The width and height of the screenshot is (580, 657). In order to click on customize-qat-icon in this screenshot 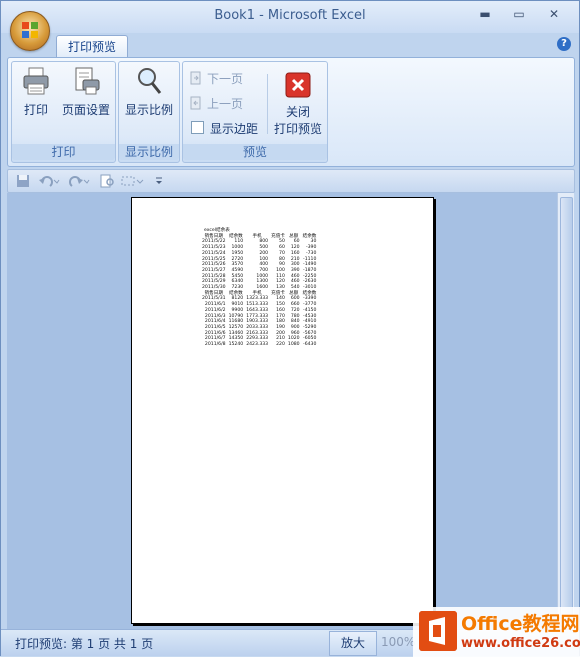, I will do `click(159, 181)`.